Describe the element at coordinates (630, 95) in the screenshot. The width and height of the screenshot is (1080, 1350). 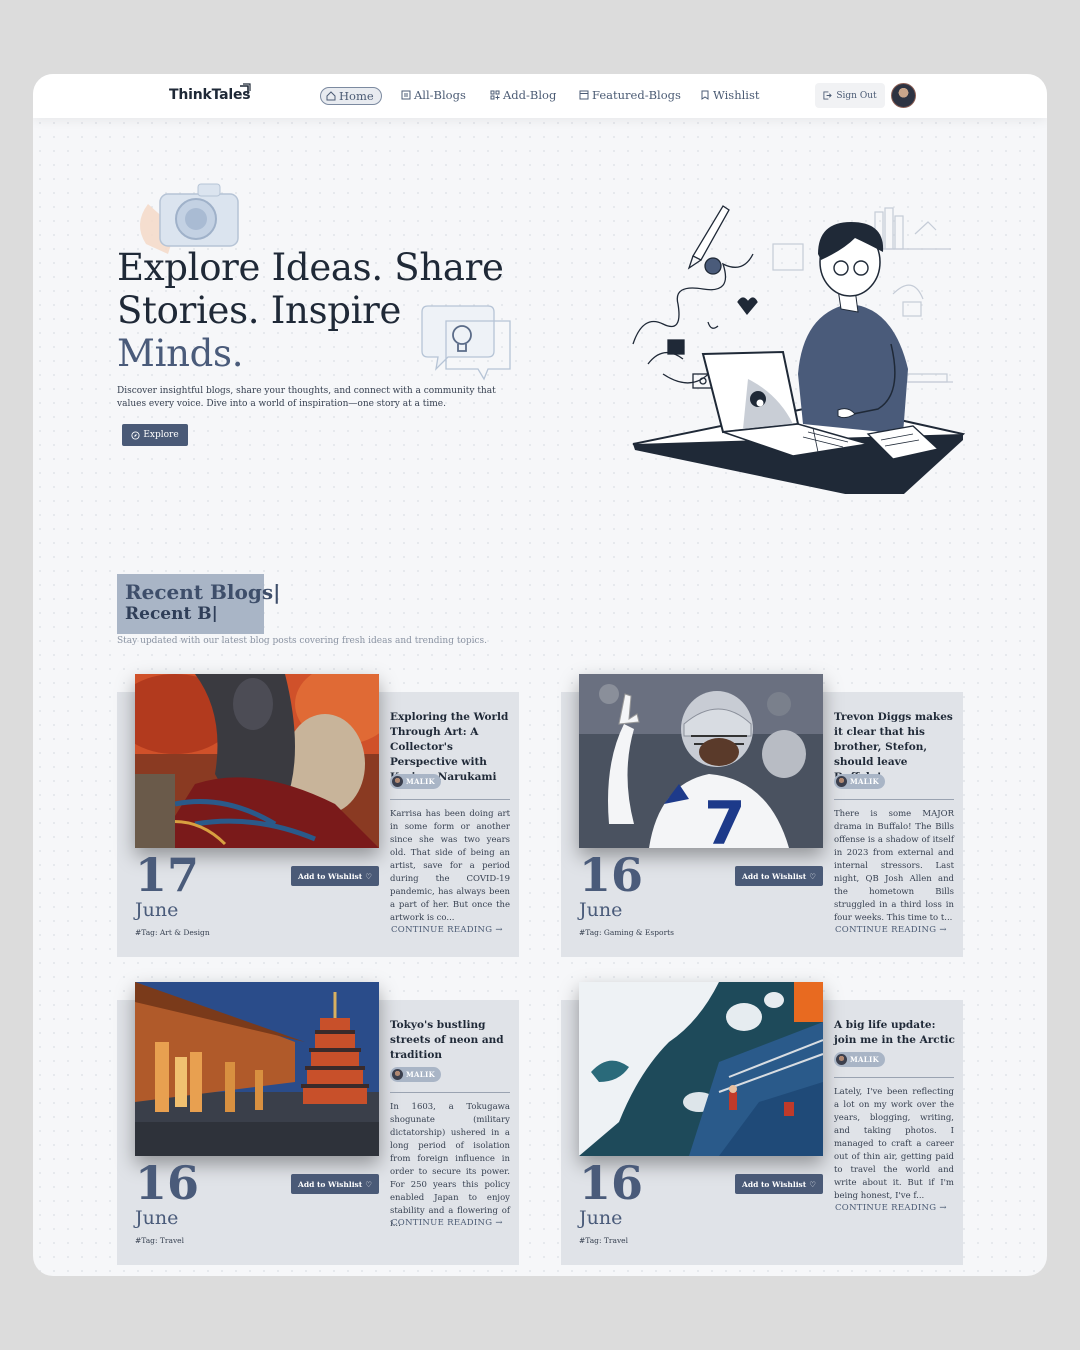
I see `nav-featured-blogs: Featured-Blogs` at that location.